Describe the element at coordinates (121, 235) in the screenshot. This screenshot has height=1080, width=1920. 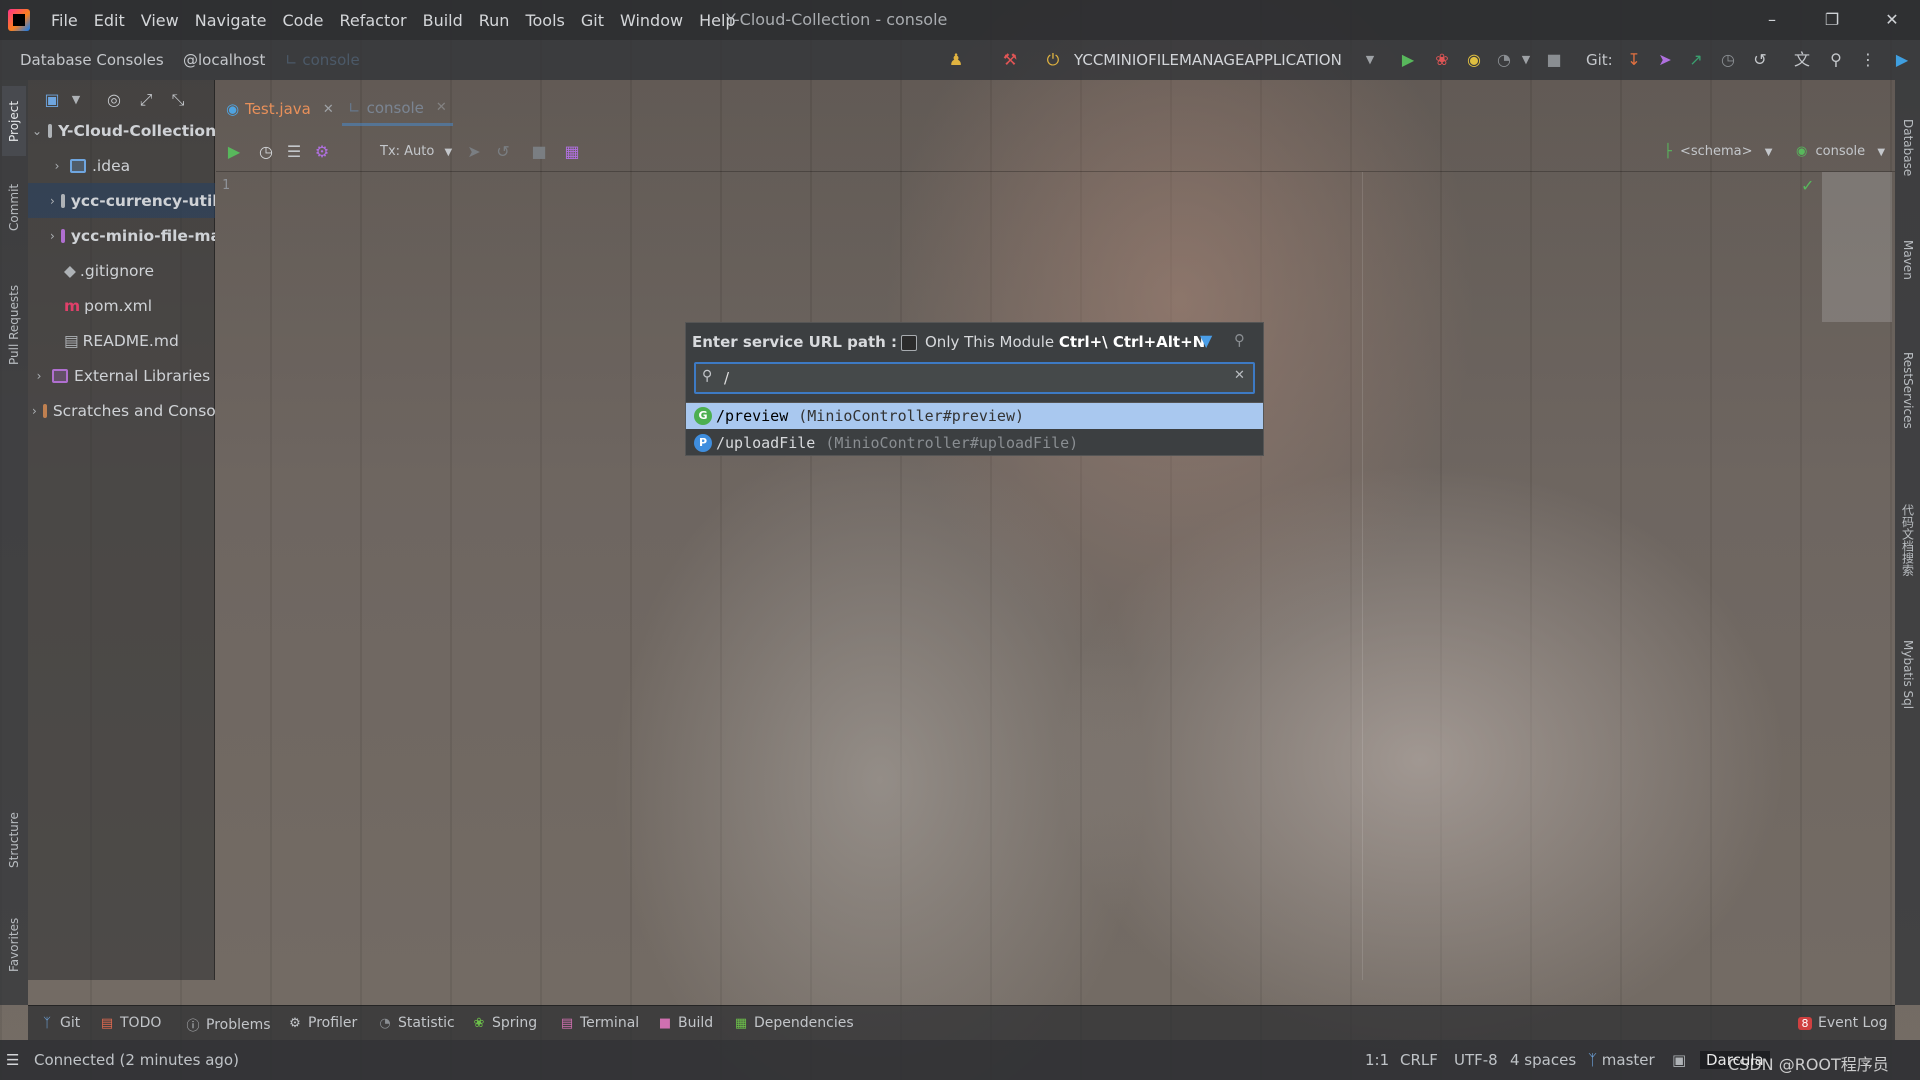
I see `tree-item-ycc-minio-file-manage: › ycc-minio-file-manage` at that location.